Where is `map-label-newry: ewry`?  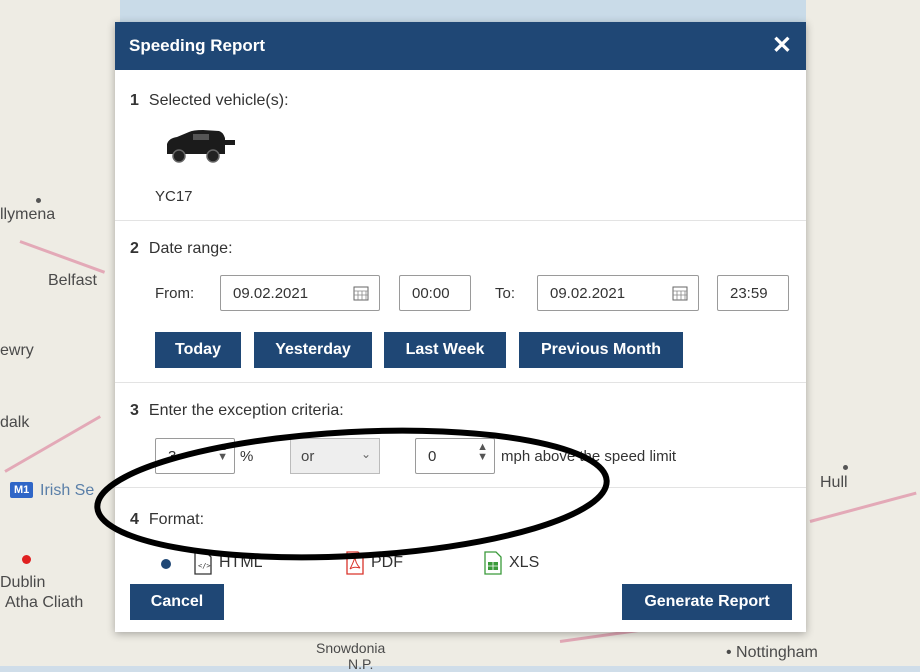 map-label-newry: ewry is located at coordinates (17, 350).